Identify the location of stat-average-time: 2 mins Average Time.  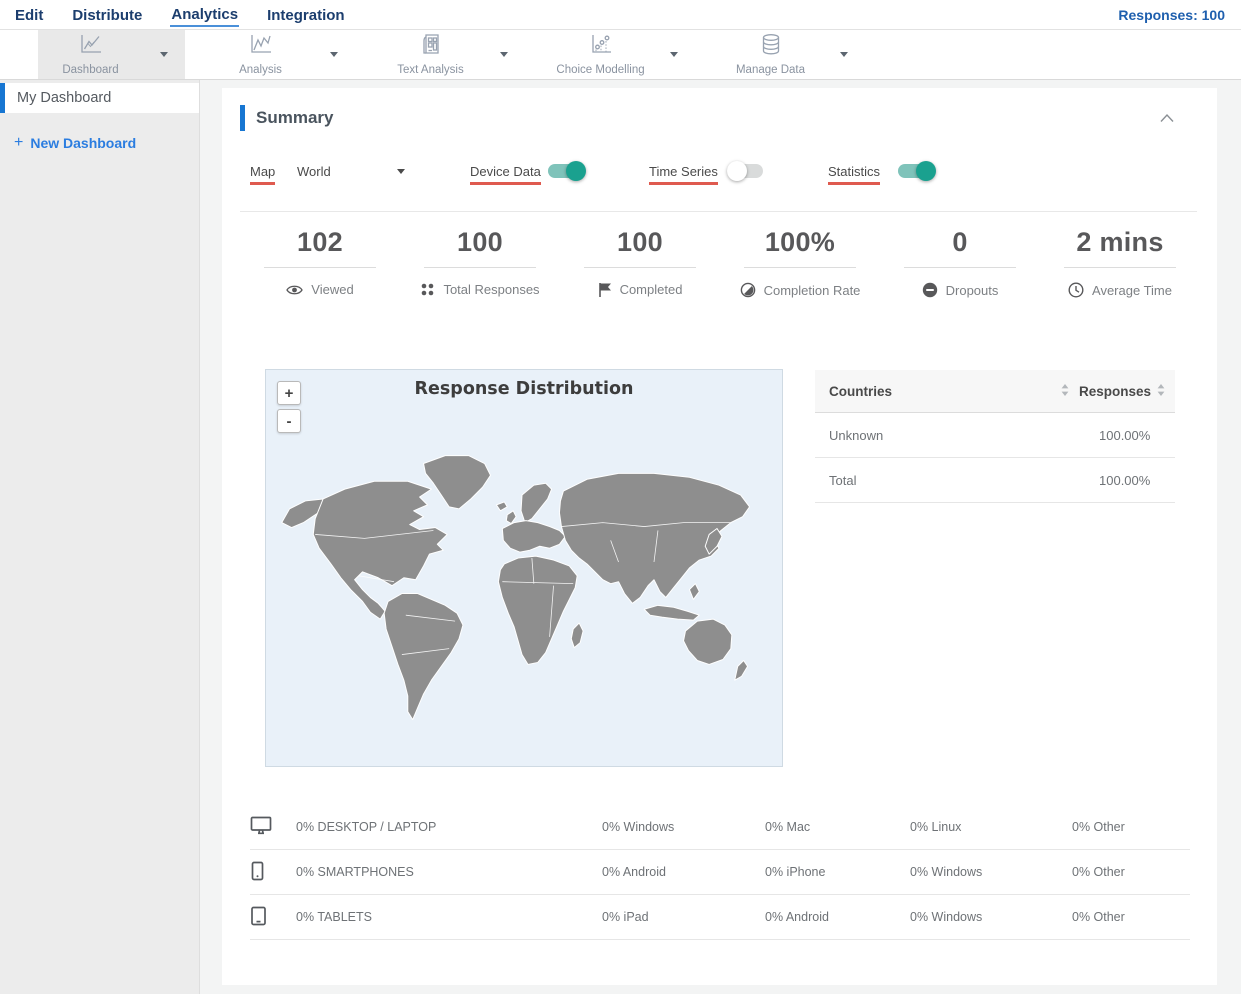
(1120, 262).